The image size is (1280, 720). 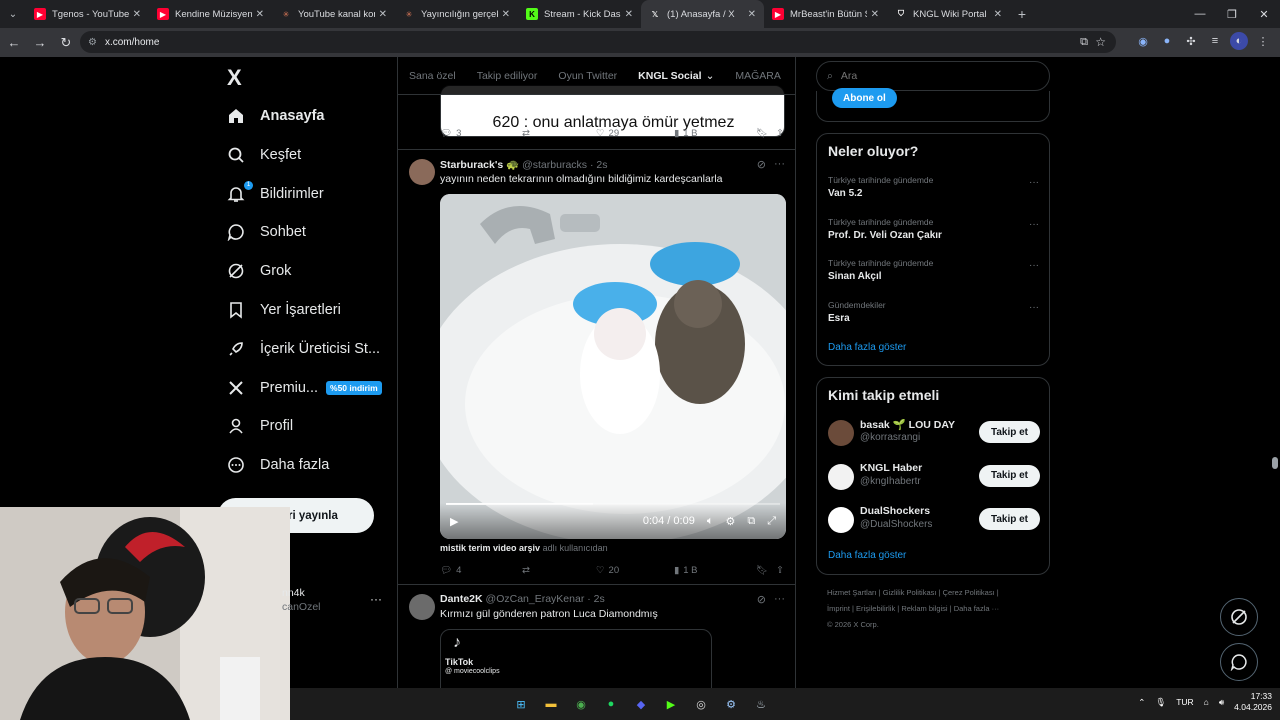 I want to click on new-tab-button: +, so click(x=1022, y=14).